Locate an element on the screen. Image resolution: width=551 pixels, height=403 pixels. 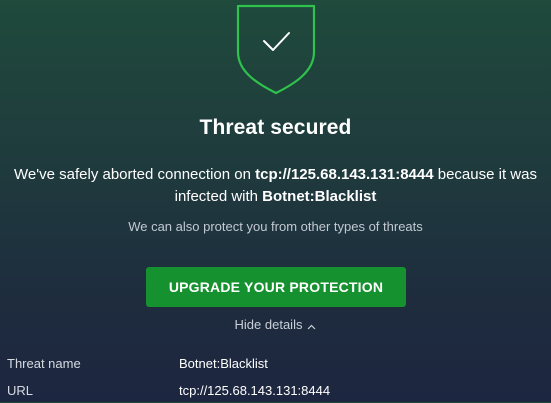
upgrade-protection-button: UPGRADE YOUR PROTECTION is located at coordinates (276, 287).